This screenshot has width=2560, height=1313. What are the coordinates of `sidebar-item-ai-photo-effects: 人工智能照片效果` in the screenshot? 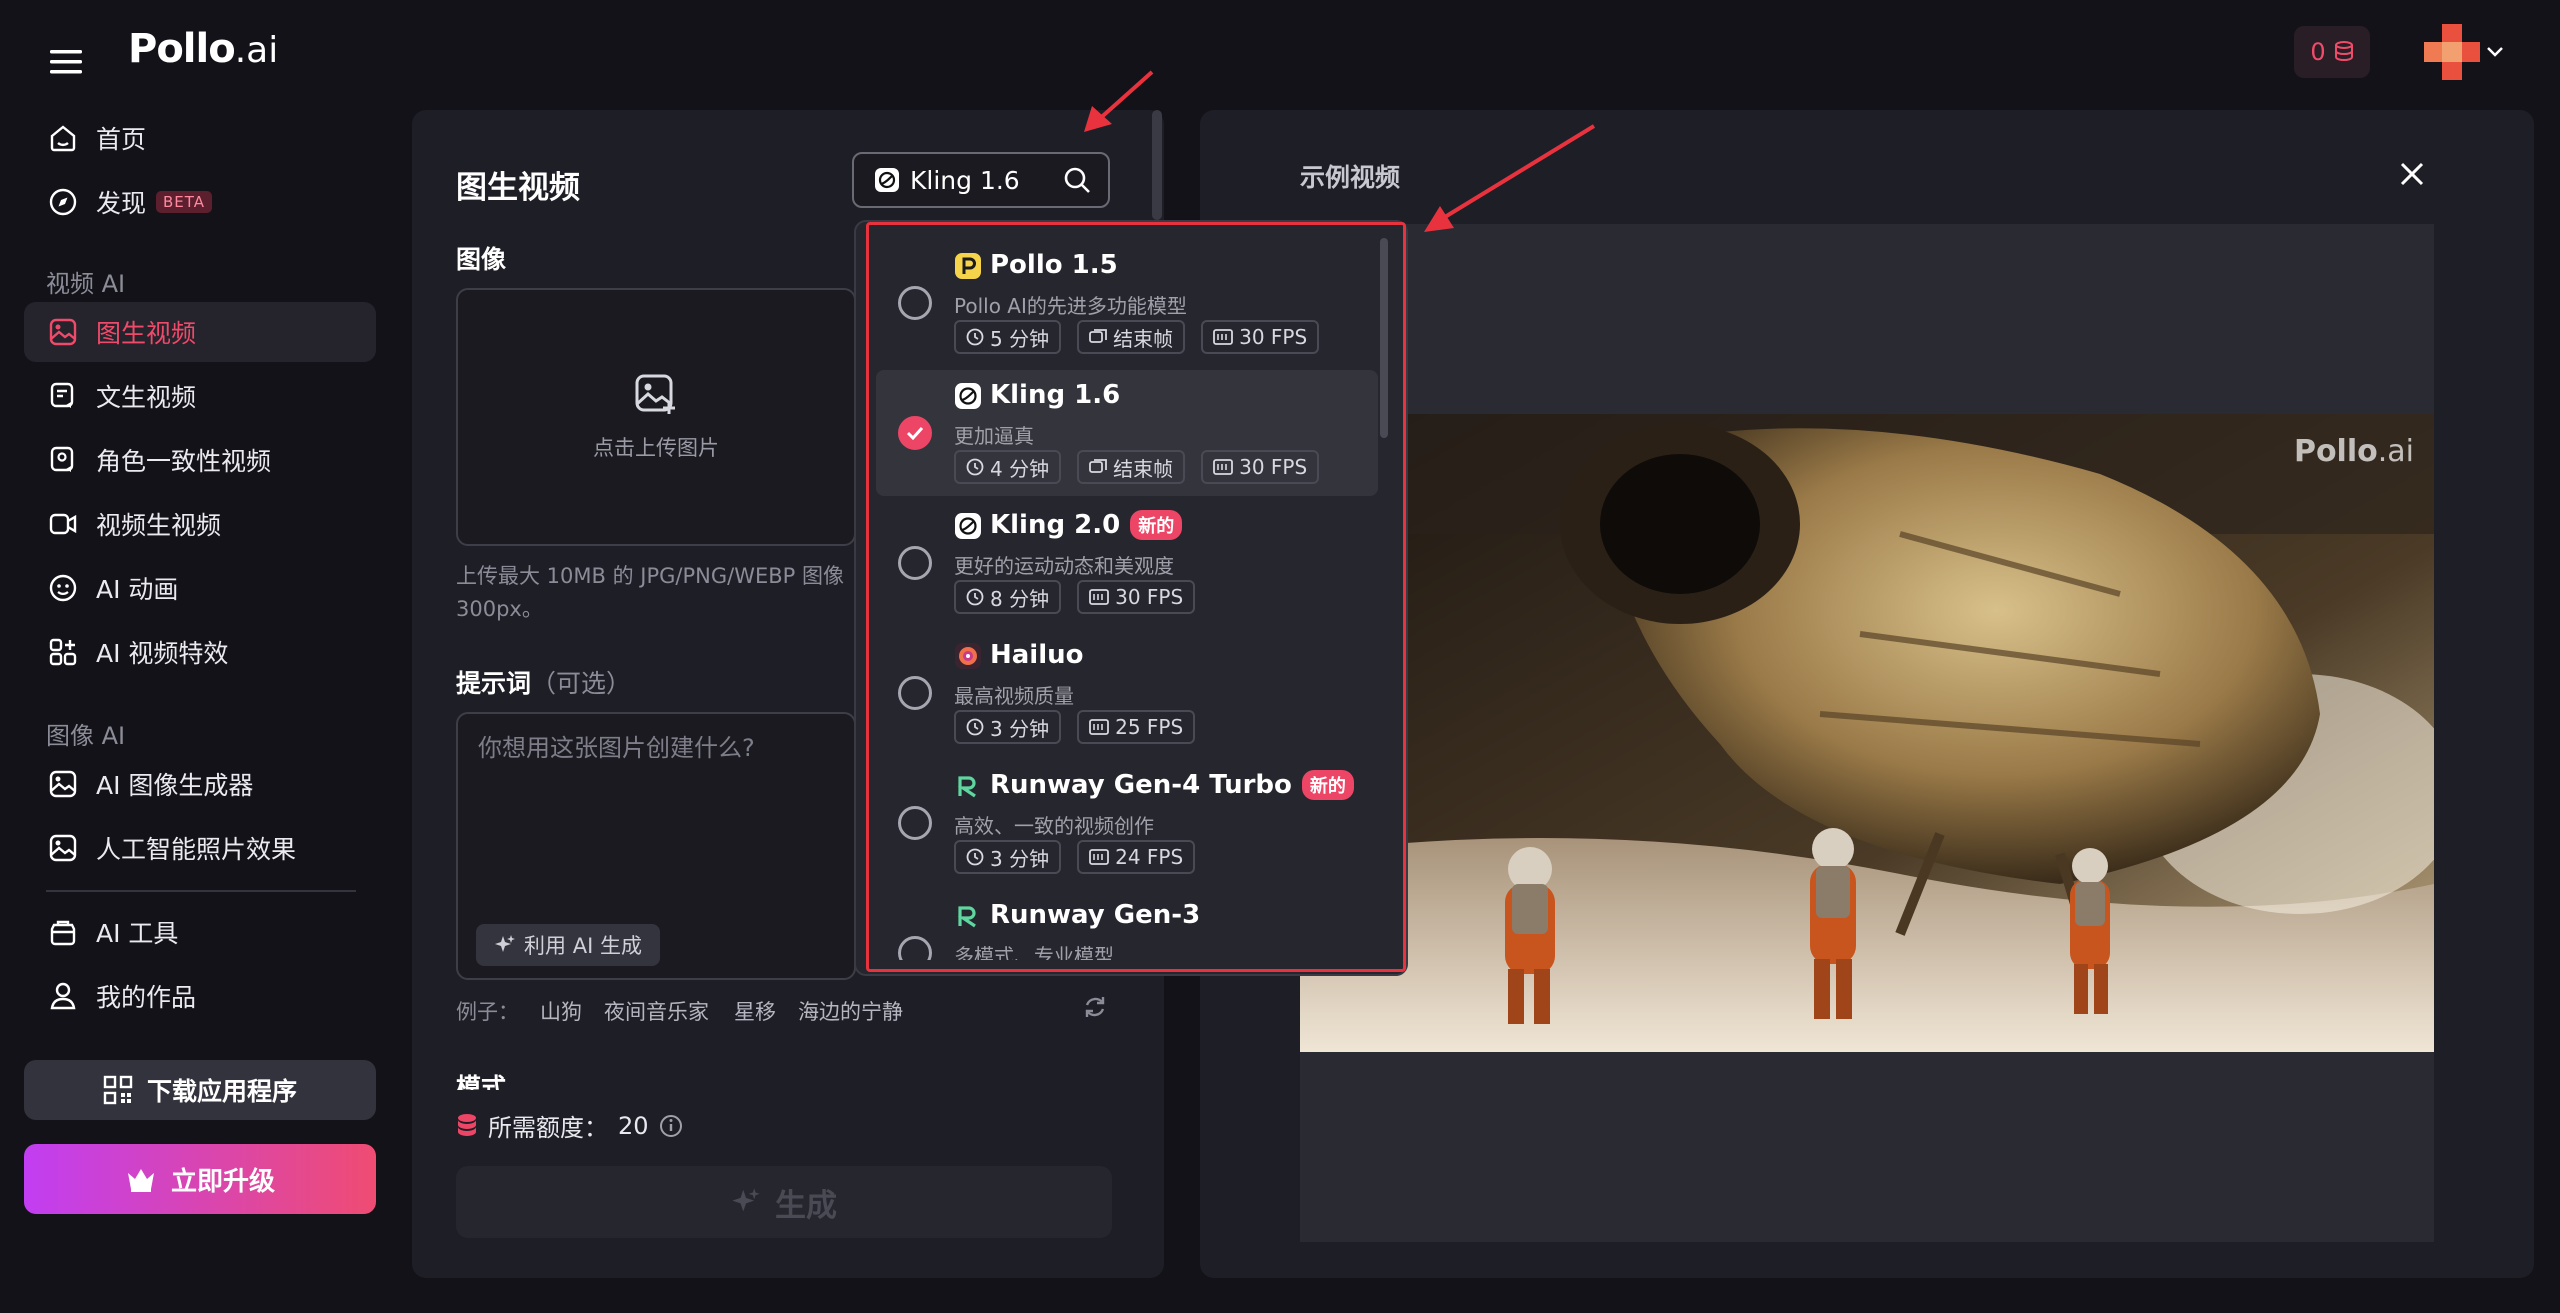 It's located at (200, 848).